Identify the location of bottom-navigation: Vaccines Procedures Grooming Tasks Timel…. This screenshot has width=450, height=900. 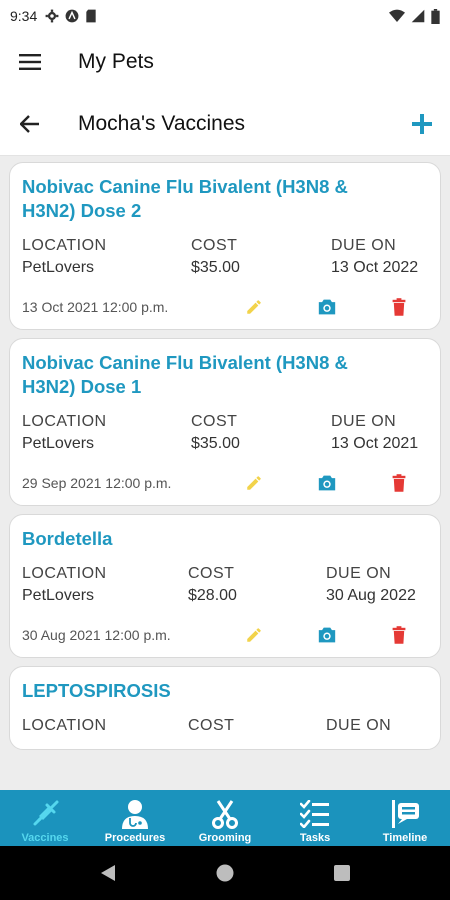
(225, 818).